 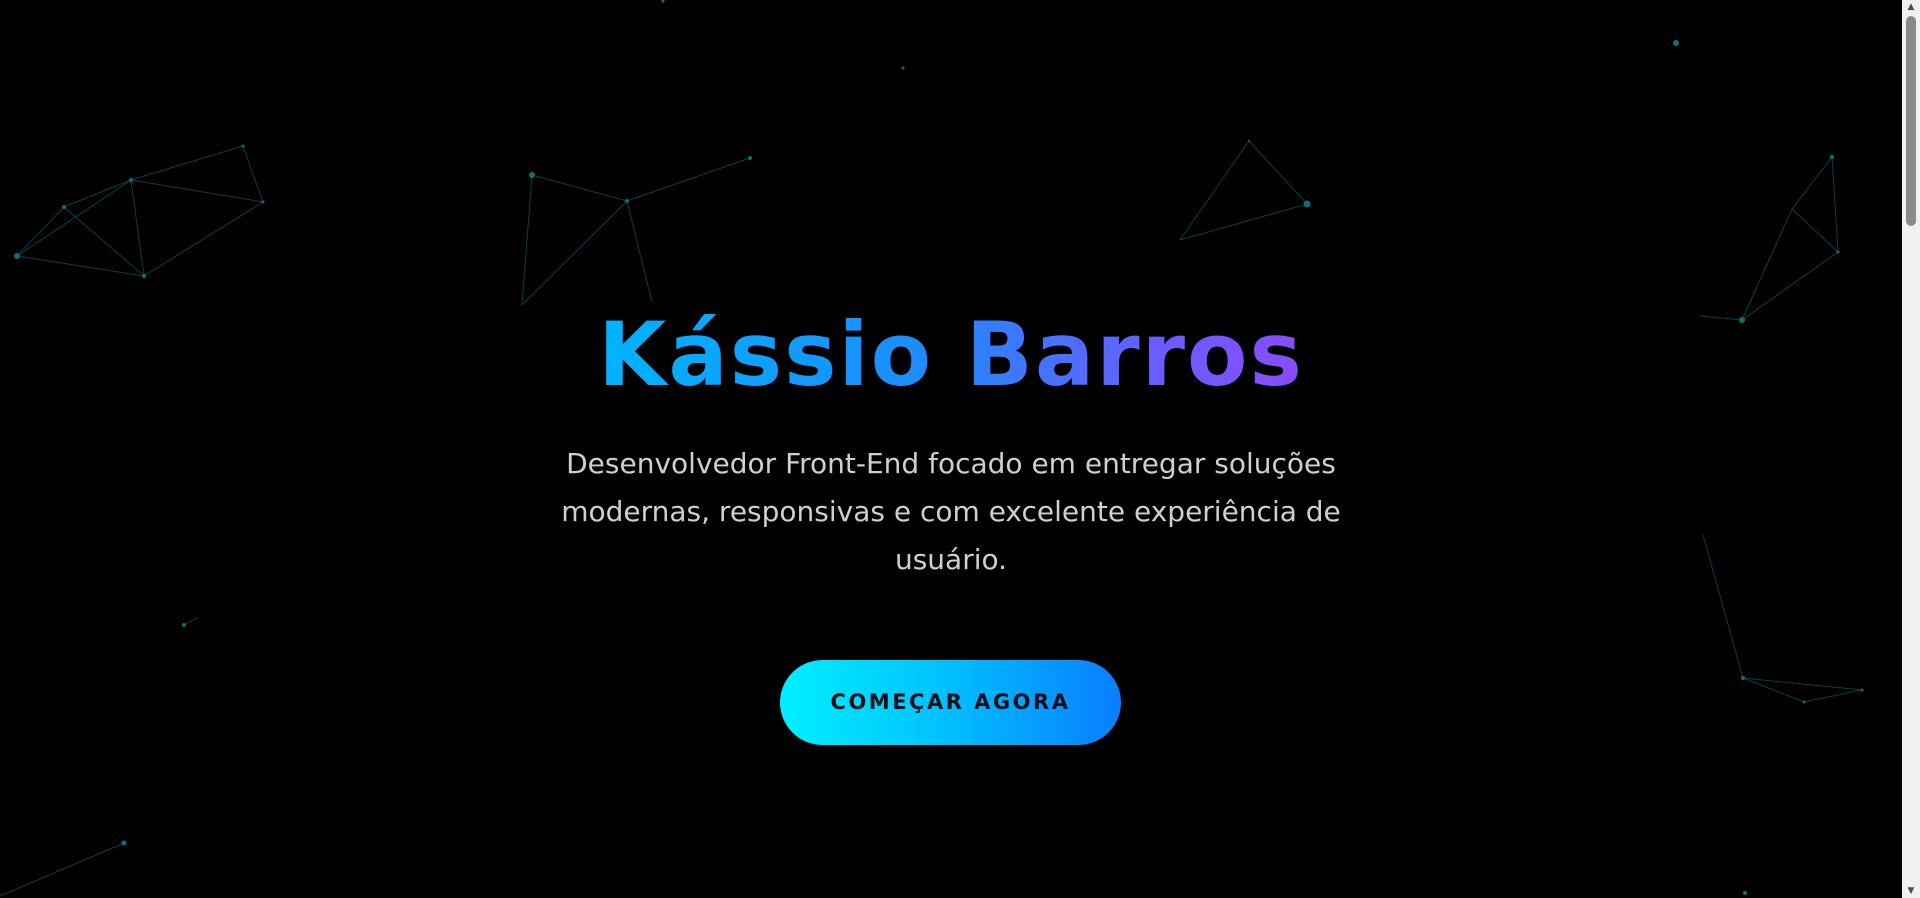 I want to click on scrollbar-thumb, so click(x=1911, y=121).